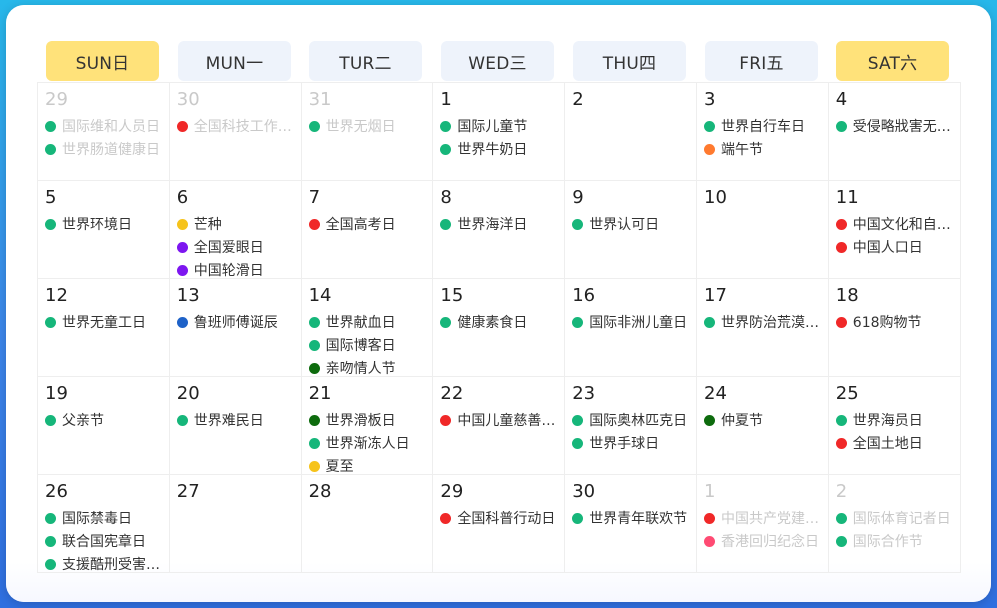 The width and height of the screenshot is (997, 608). I want to click on event-item: 世界认可日, so click(631, 224).